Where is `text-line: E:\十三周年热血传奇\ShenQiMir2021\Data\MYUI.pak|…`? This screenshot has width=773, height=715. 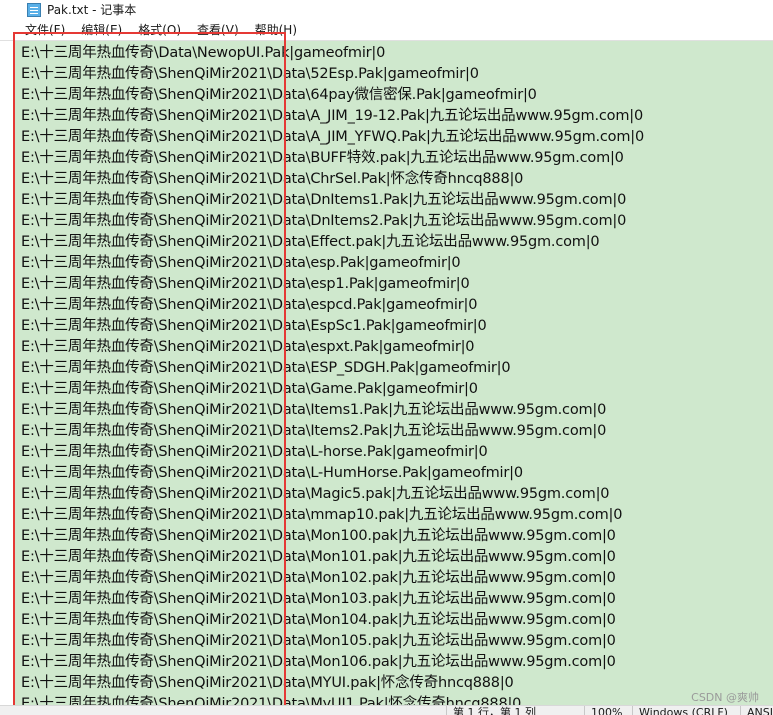 text-line: E:\十三周年热血传奇\ShenQiMir2021\Data\MYUI.pak|… is located at coordinates (267, 683).